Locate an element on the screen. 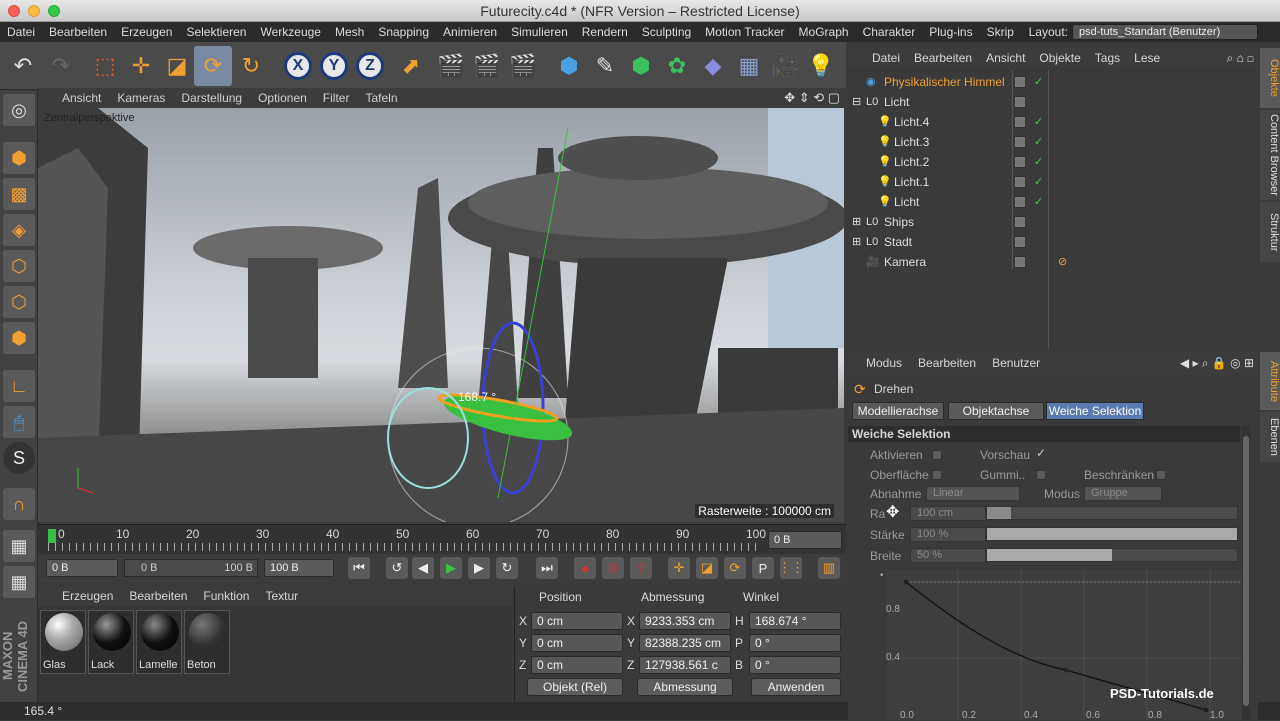 The image size is (1280, 721). record-position-icon: ✛ is located at coordinates (679, 568).